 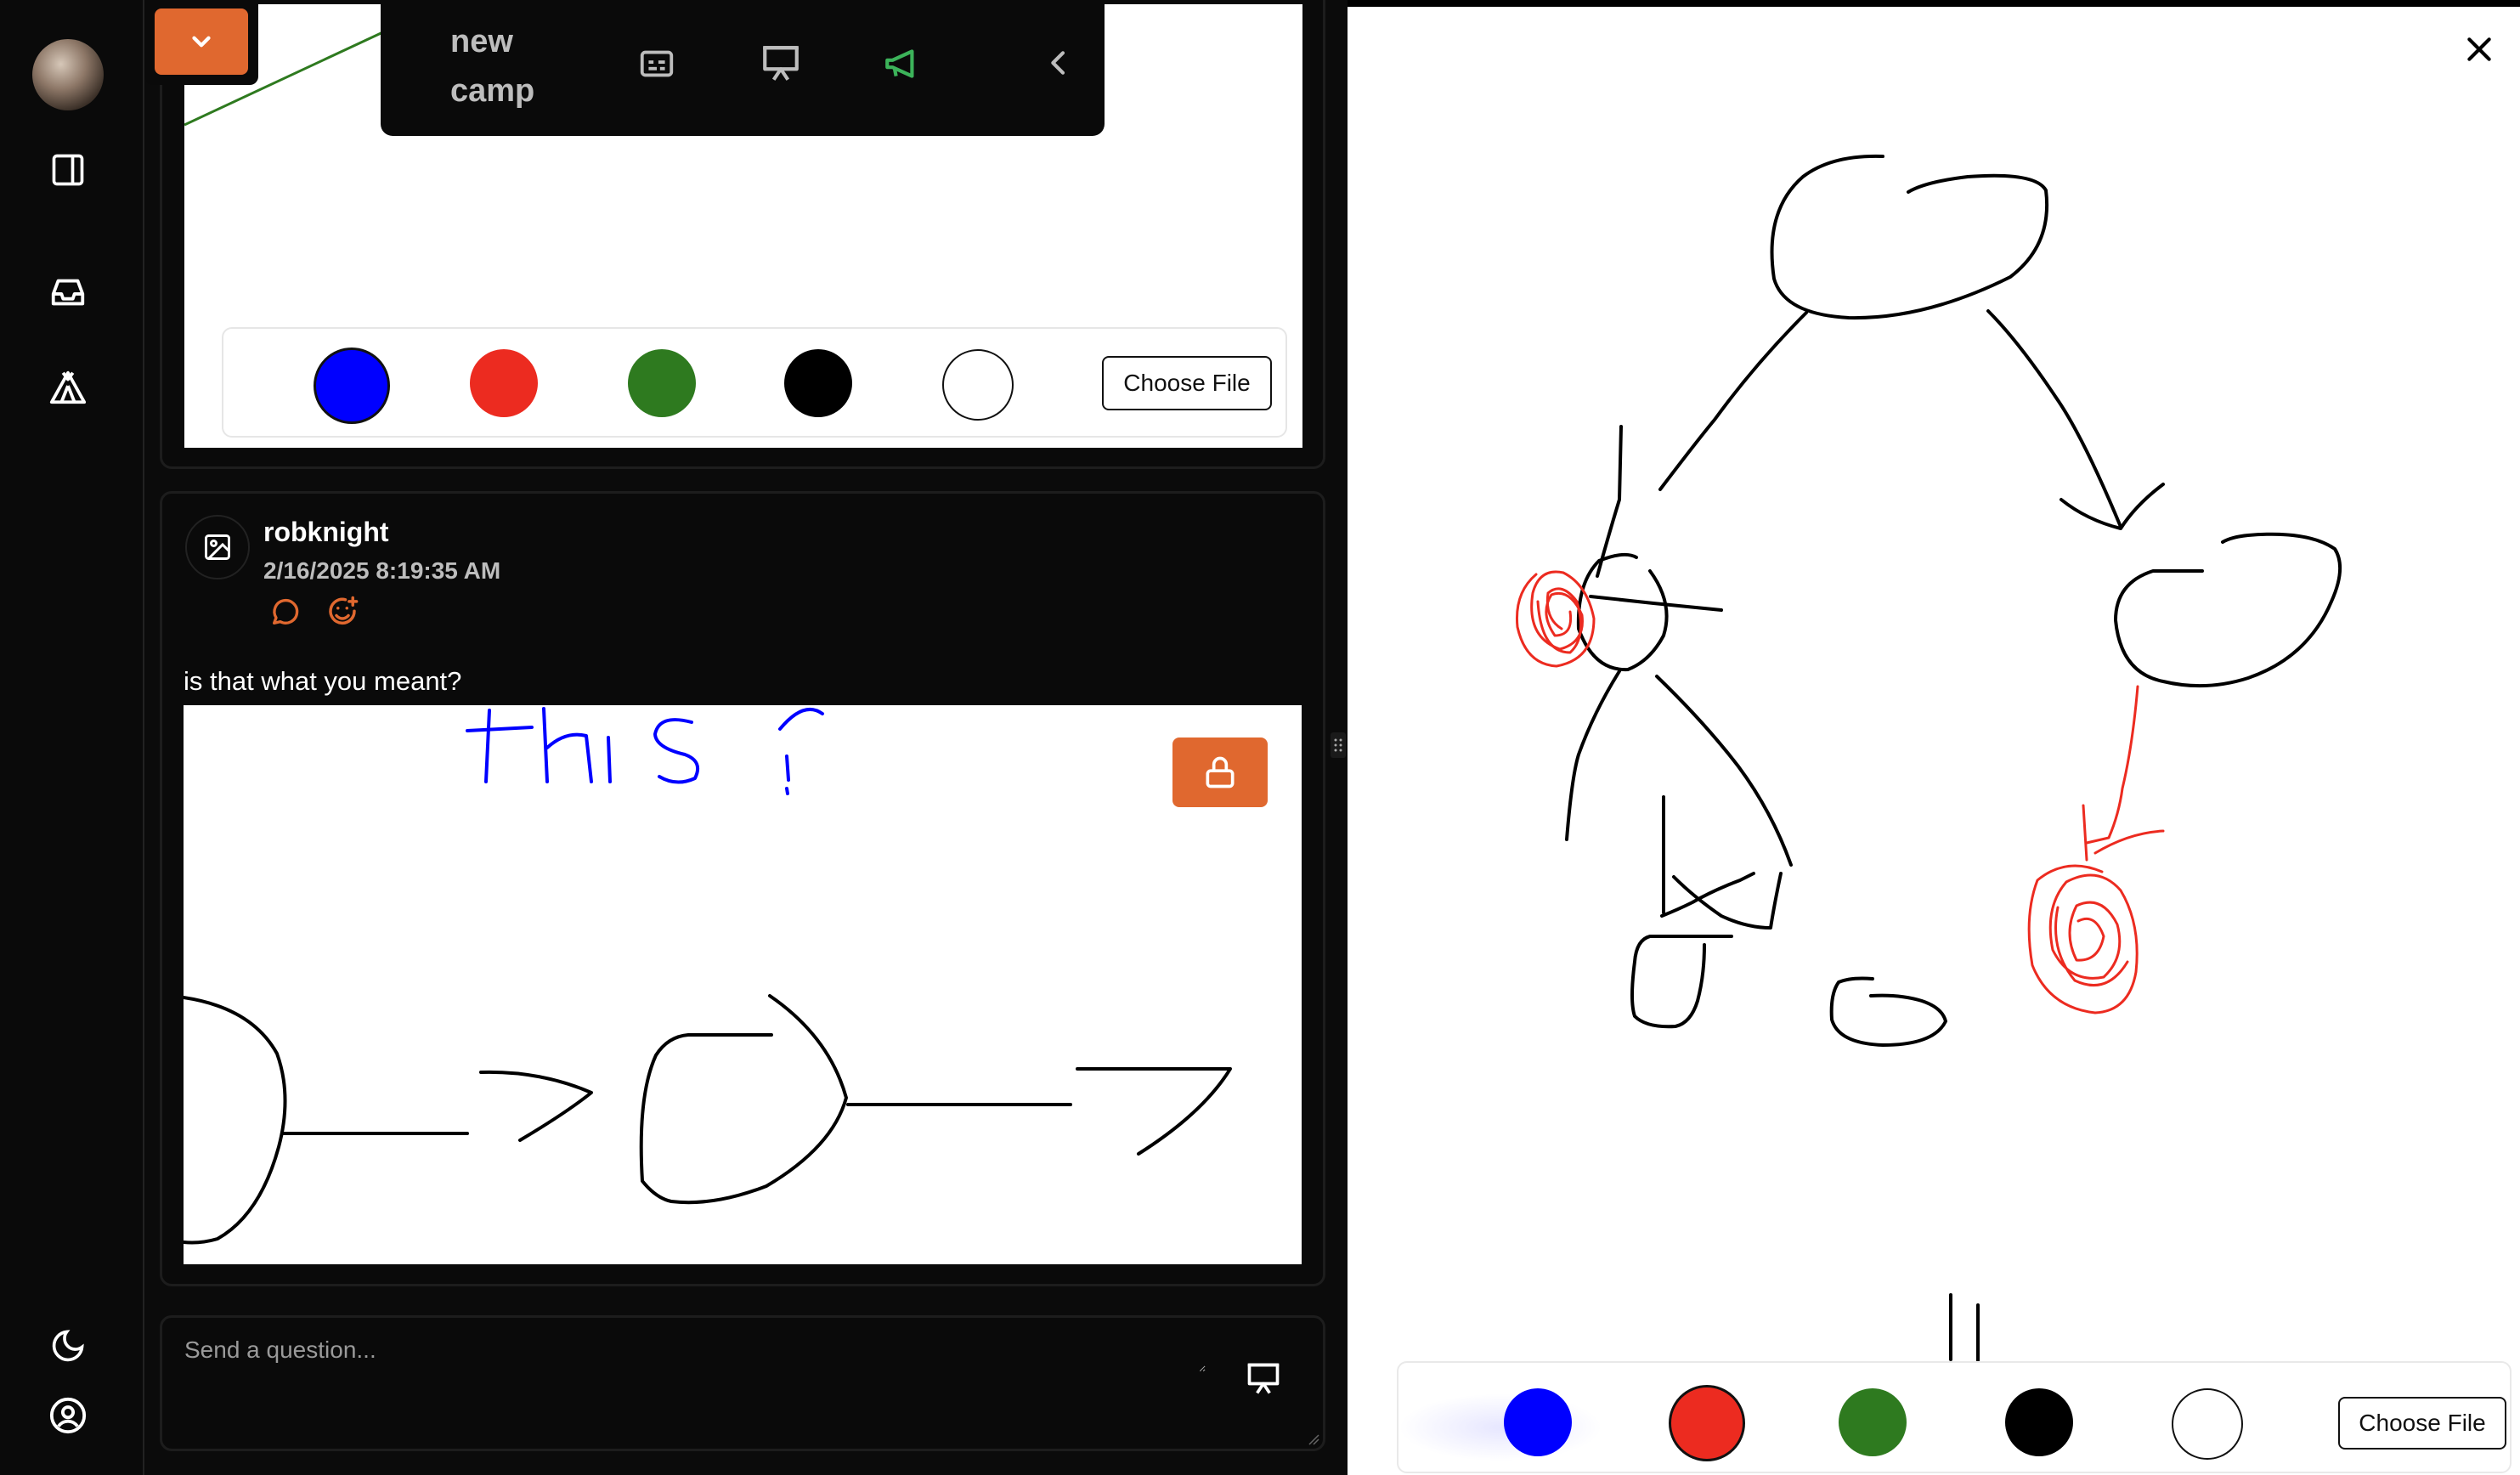 What do you see at coordinates (903, 64) in the screenshot?
I see `megaphone-icon` at bounding box center [903, 64].